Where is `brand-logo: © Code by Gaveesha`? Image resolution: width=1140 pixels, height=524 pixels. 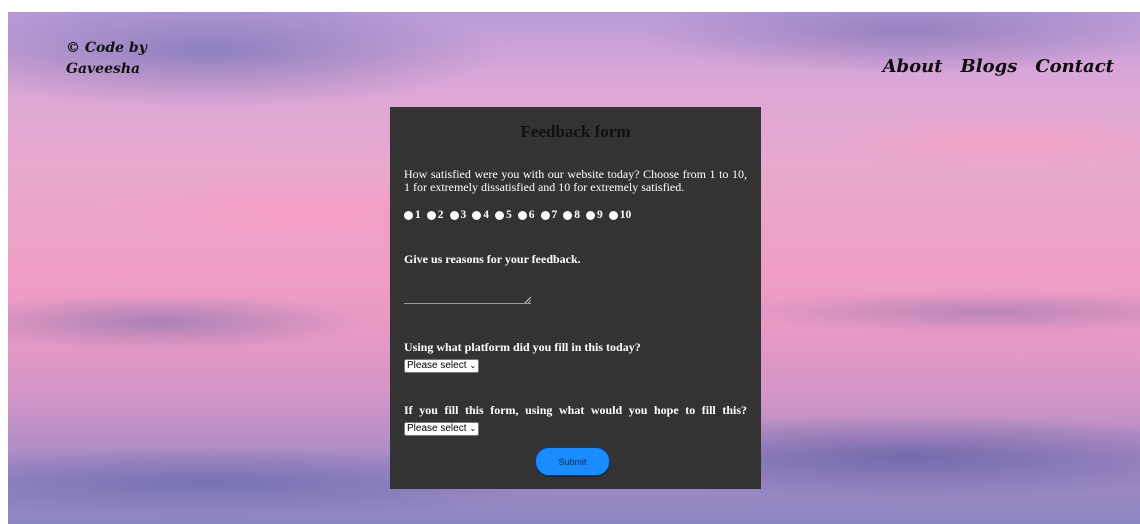
brand-logo: © Code by Gaveesha is located at coordinates (111, 59).